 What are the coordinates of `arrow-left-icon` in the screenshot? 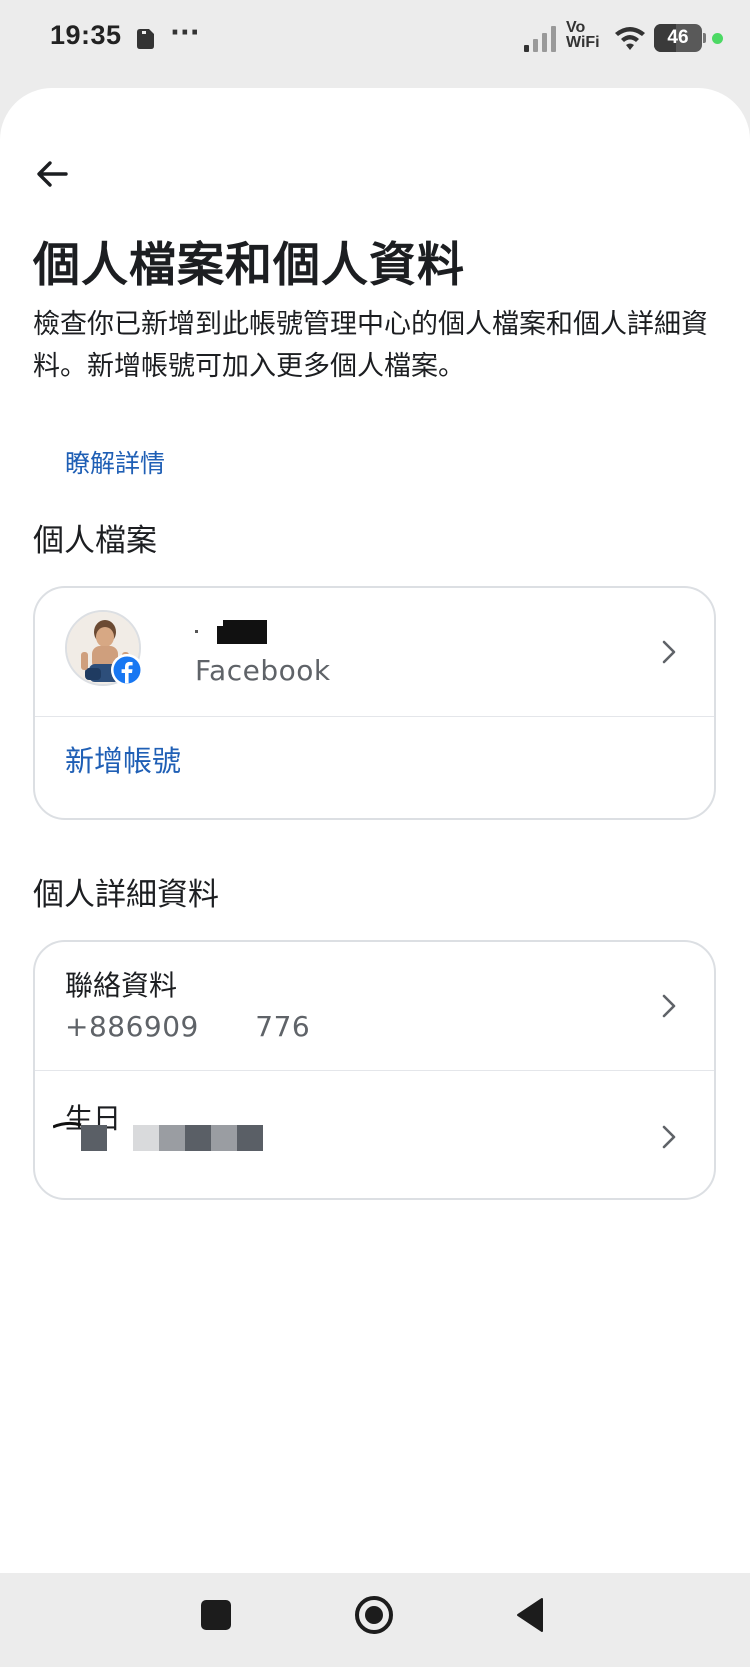 It's located at (52, 174).